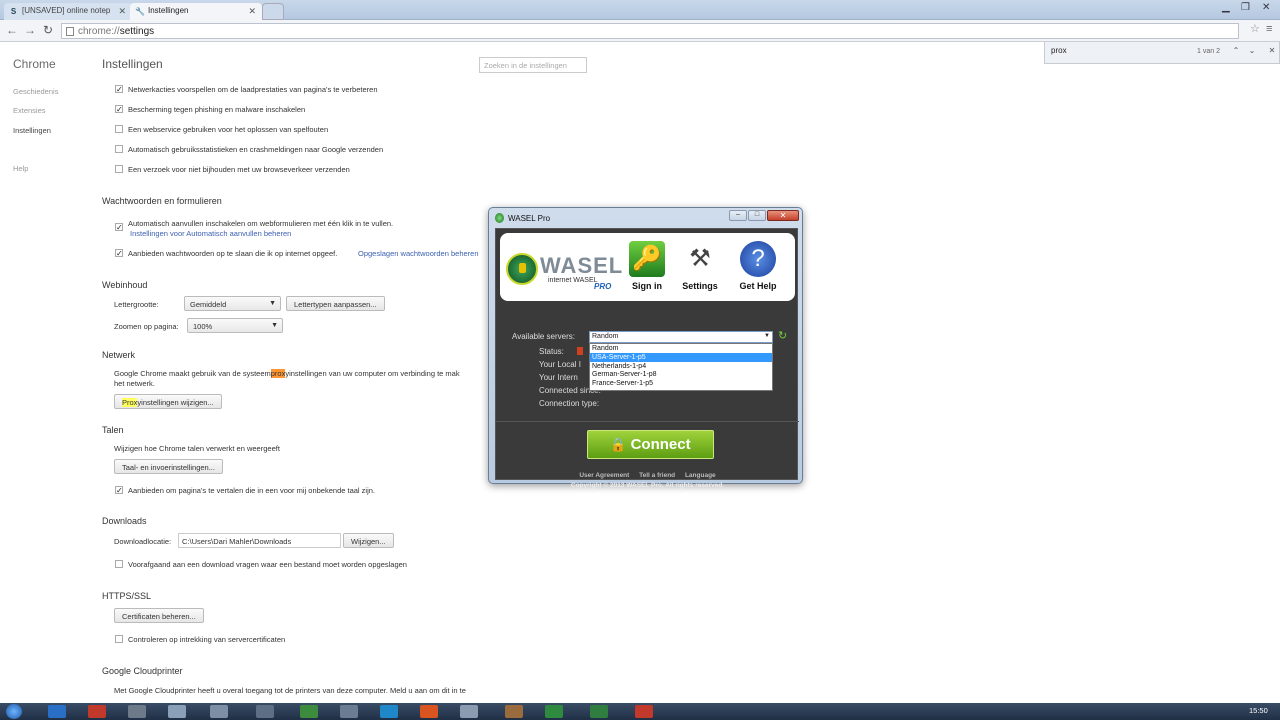  I want to click on zoom-select: 100% ▼, so click(235, 325).